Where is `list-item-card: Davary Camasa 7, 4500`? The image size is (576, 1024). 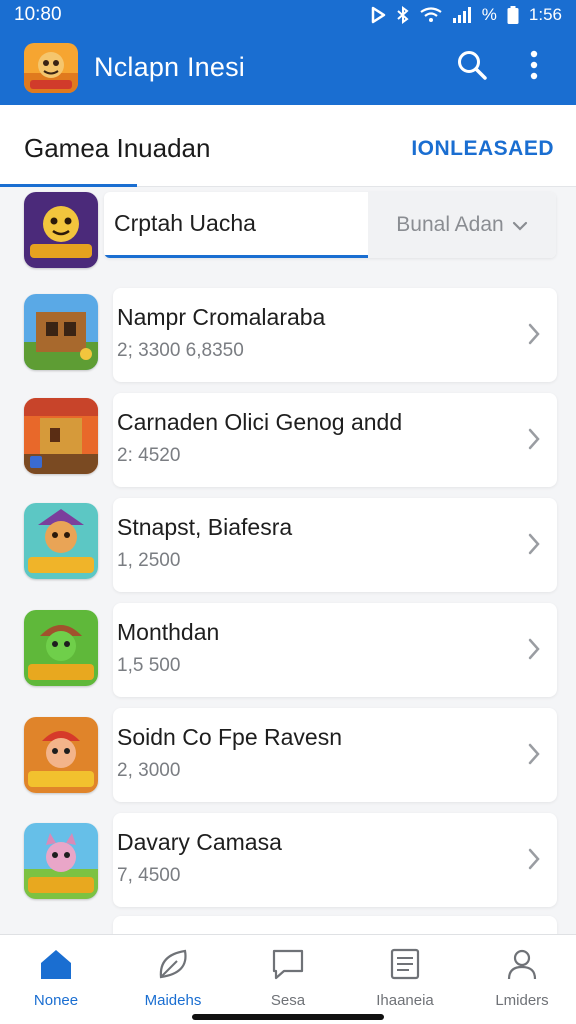 list-item-card: Davary Camasa 7, 4500 is located at coordinates (335, 860).